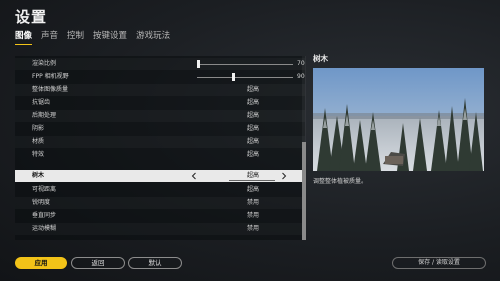  Describe the element at coordinates (160, 203) in the screenshot. I see `setting-row-sharpen: 锐明度 禁用` at that location.